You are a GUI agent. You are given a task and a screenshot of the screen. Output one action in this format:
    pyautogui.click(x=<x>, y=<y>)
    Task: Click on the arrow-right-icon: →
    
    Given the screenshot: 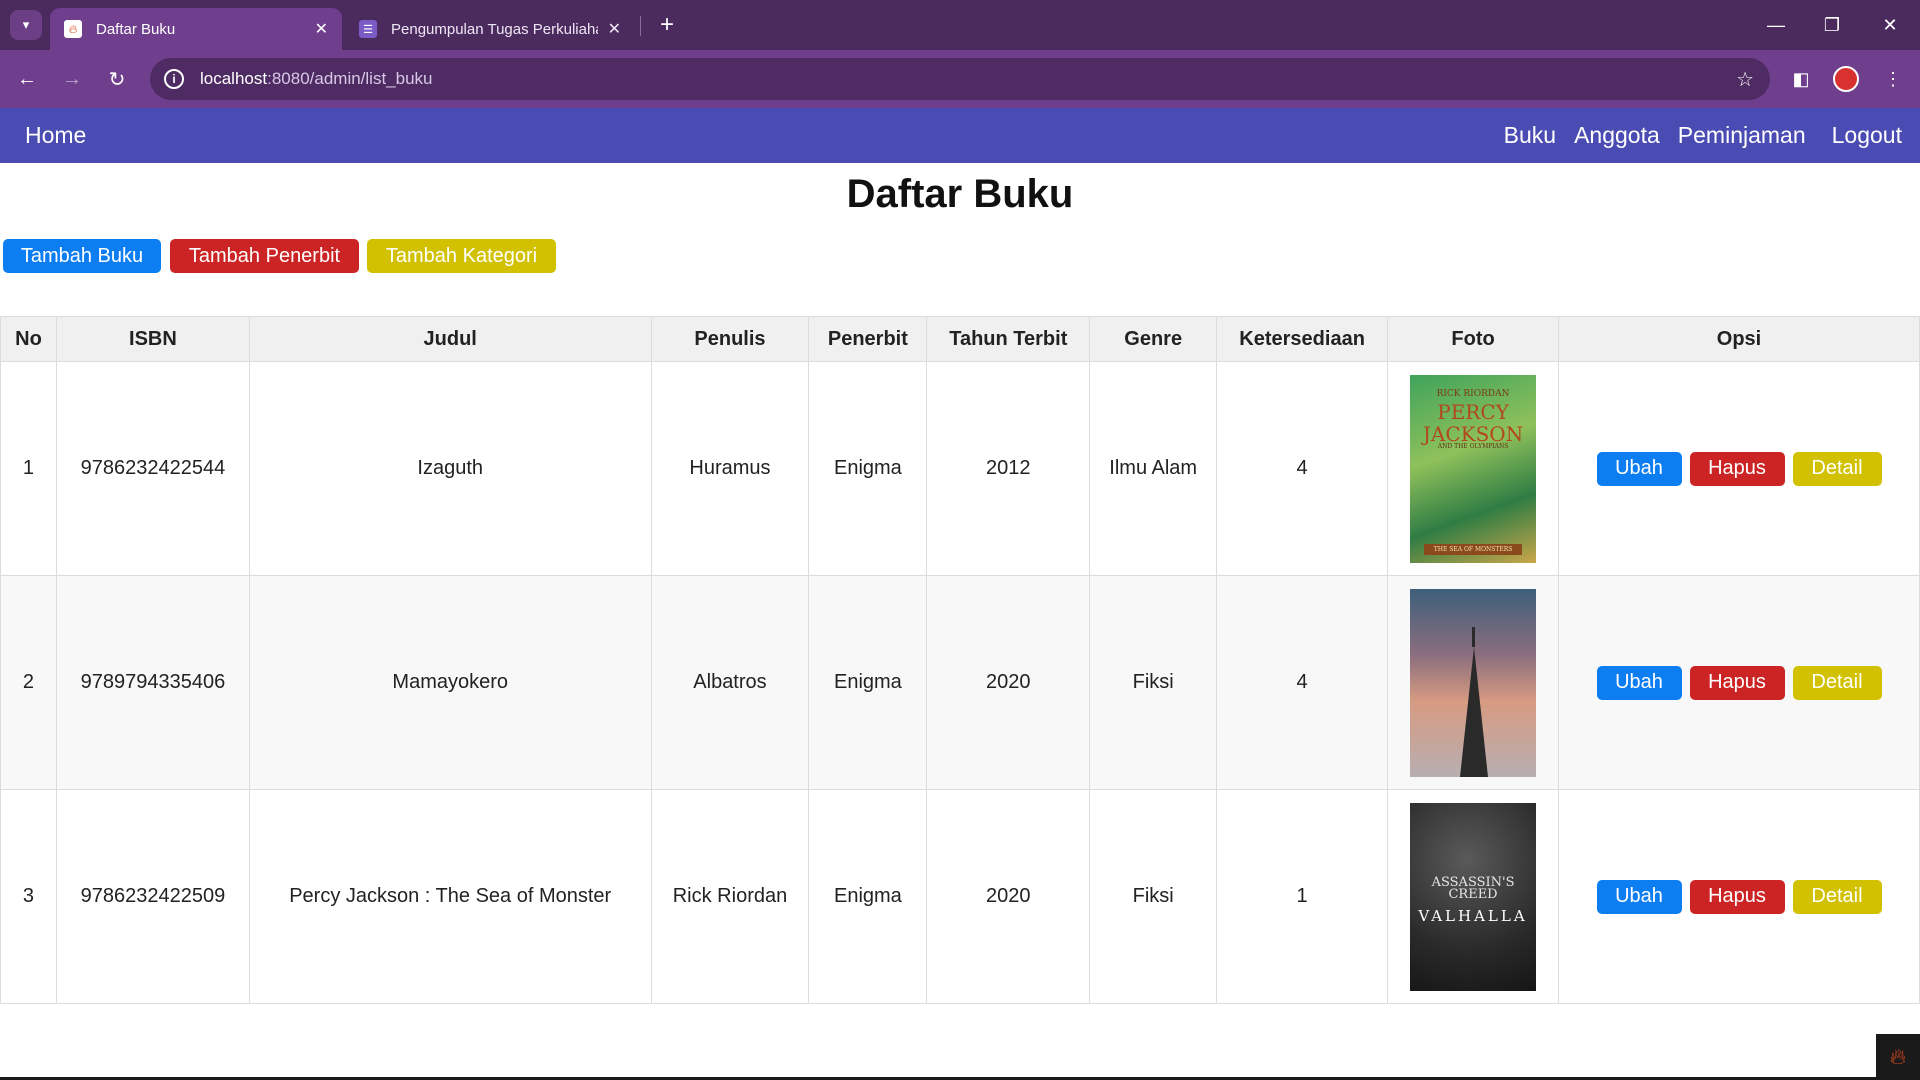 What is the action you would take?
    pyautogui.click(x=72, y=78)
    